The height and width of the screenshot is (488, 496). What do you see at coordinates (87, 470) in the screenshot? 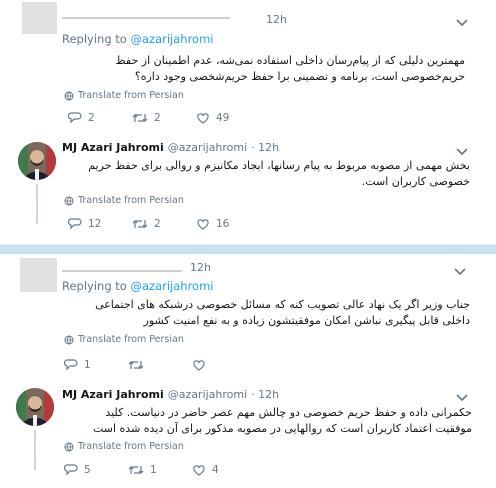
I see `reply-count: 5` at bounding box center [87, 470].